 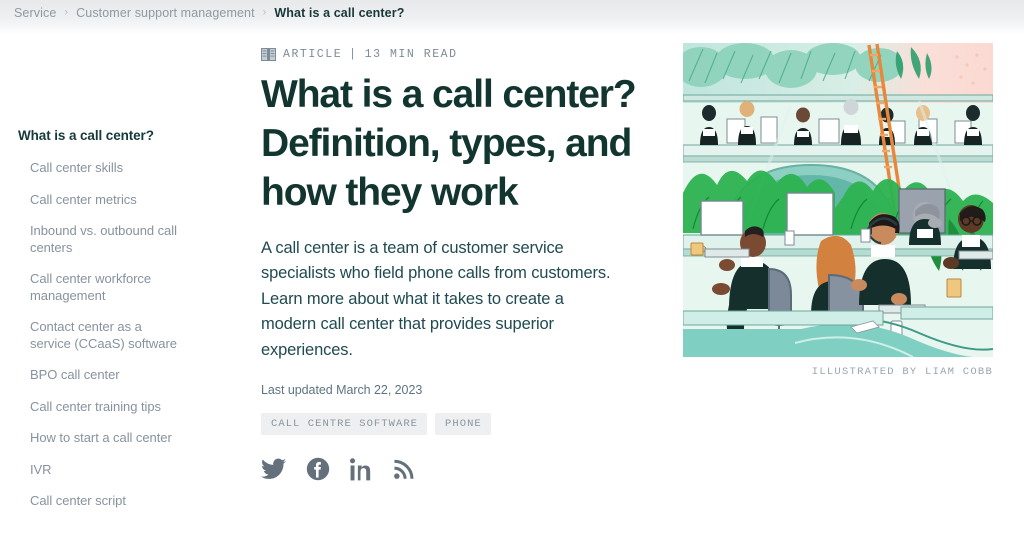 I want to click on open-book-icon, so click(x=268, y=54).